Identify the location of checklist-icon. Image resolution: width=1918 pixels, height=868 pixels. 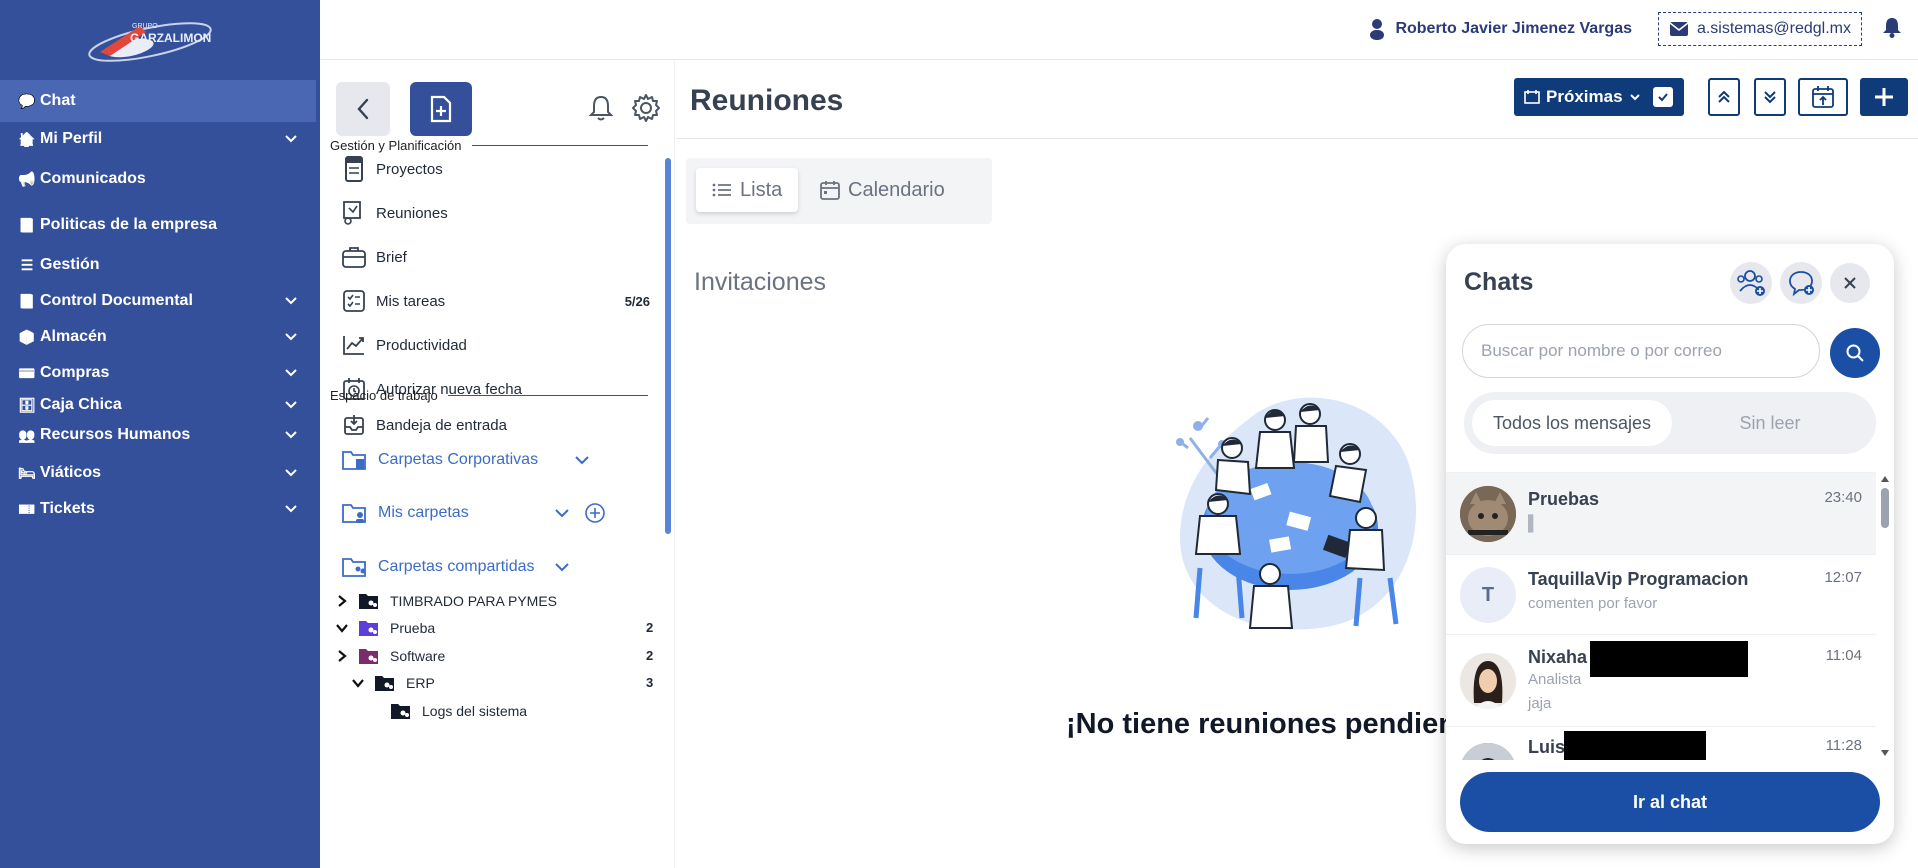
(354, 301).